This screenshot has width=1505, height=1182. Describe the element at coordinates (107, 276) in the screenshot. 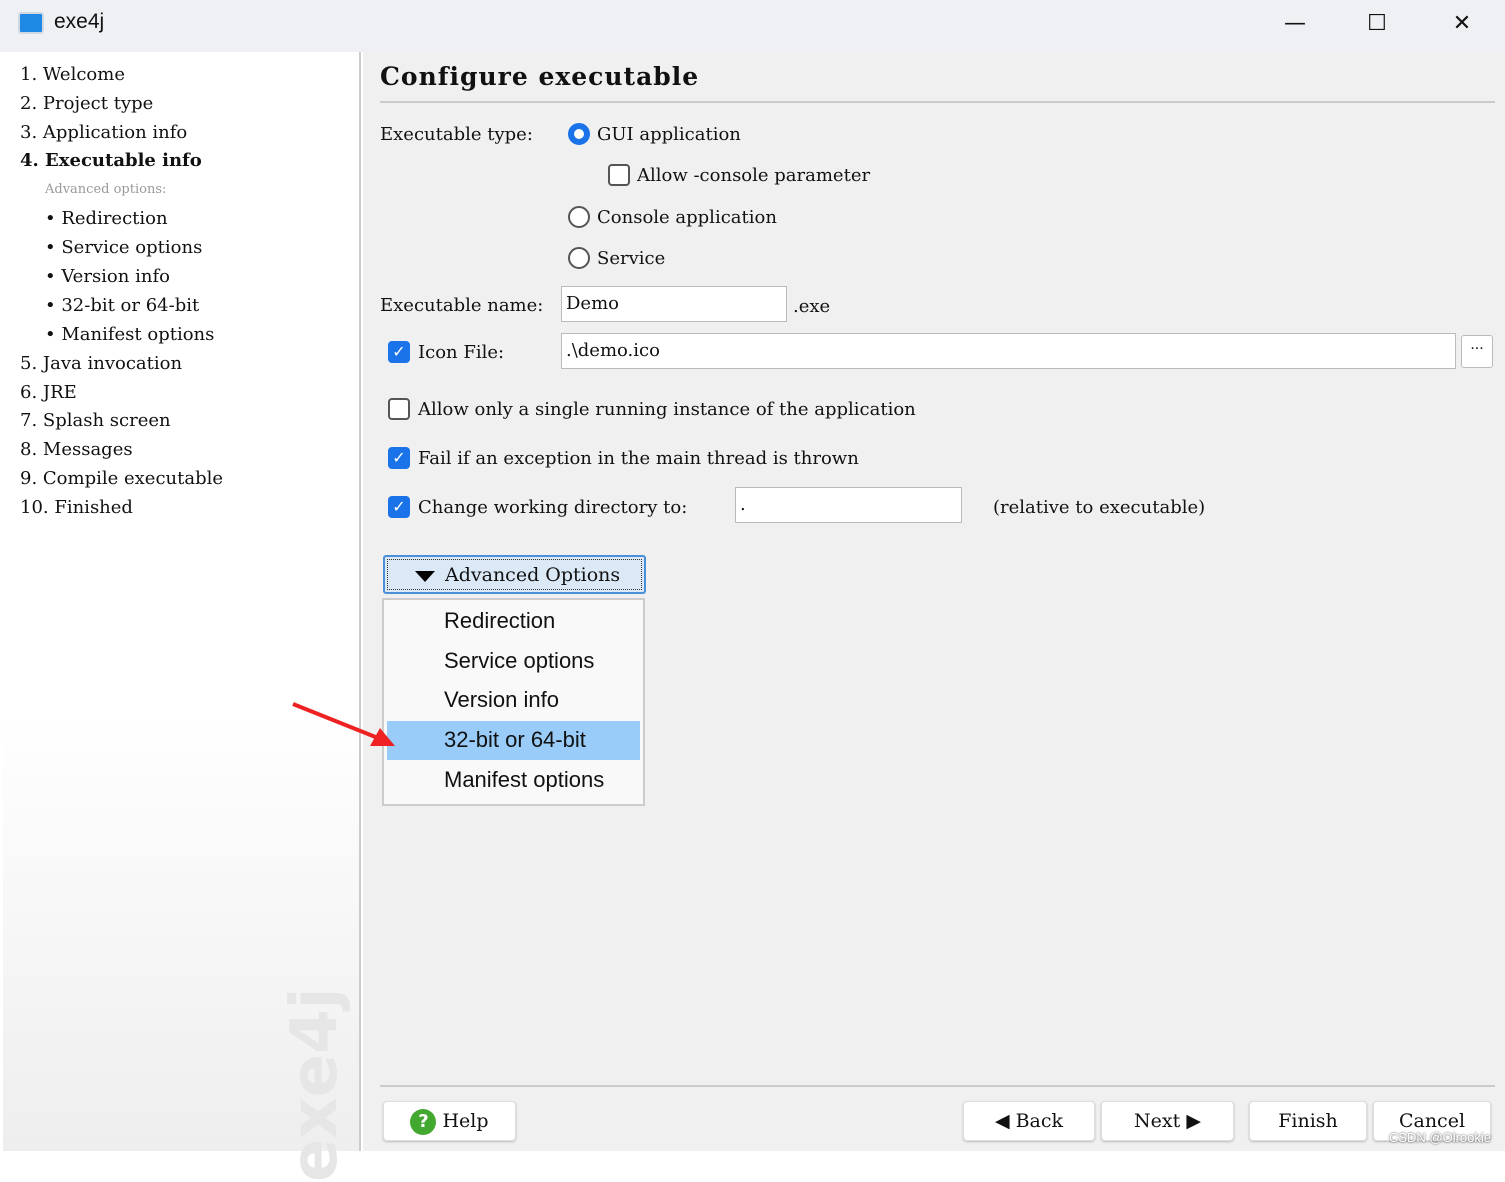

I see `sidebar-item-version-info: • Version info` at that location.